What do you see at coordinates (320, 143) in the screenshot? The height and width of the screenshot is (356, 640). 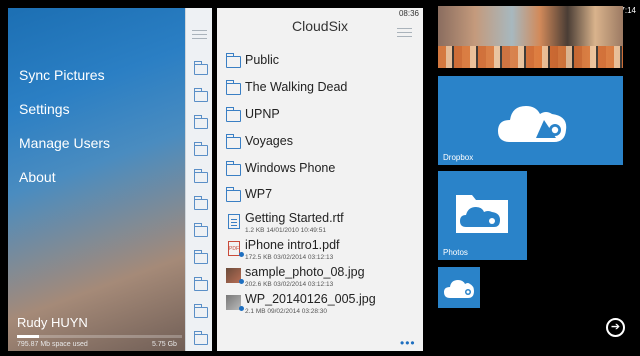 I see `file-row-voyages: Voyages` at bounding box center [320, 143].